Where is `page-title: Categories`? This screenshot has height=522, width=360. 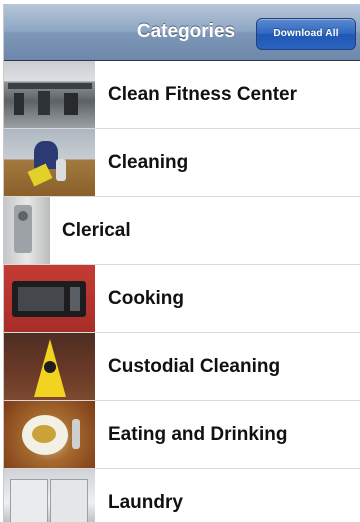 page-title: Categories is located at coordinates (186, 31).